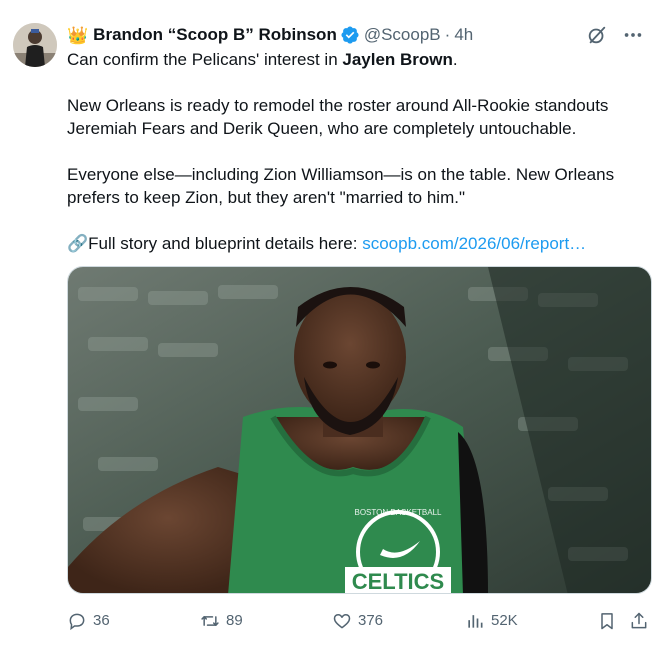  I want to click on tweet-line-1-text: Can confirm the Pelicans' interest in, so click(205, 59).